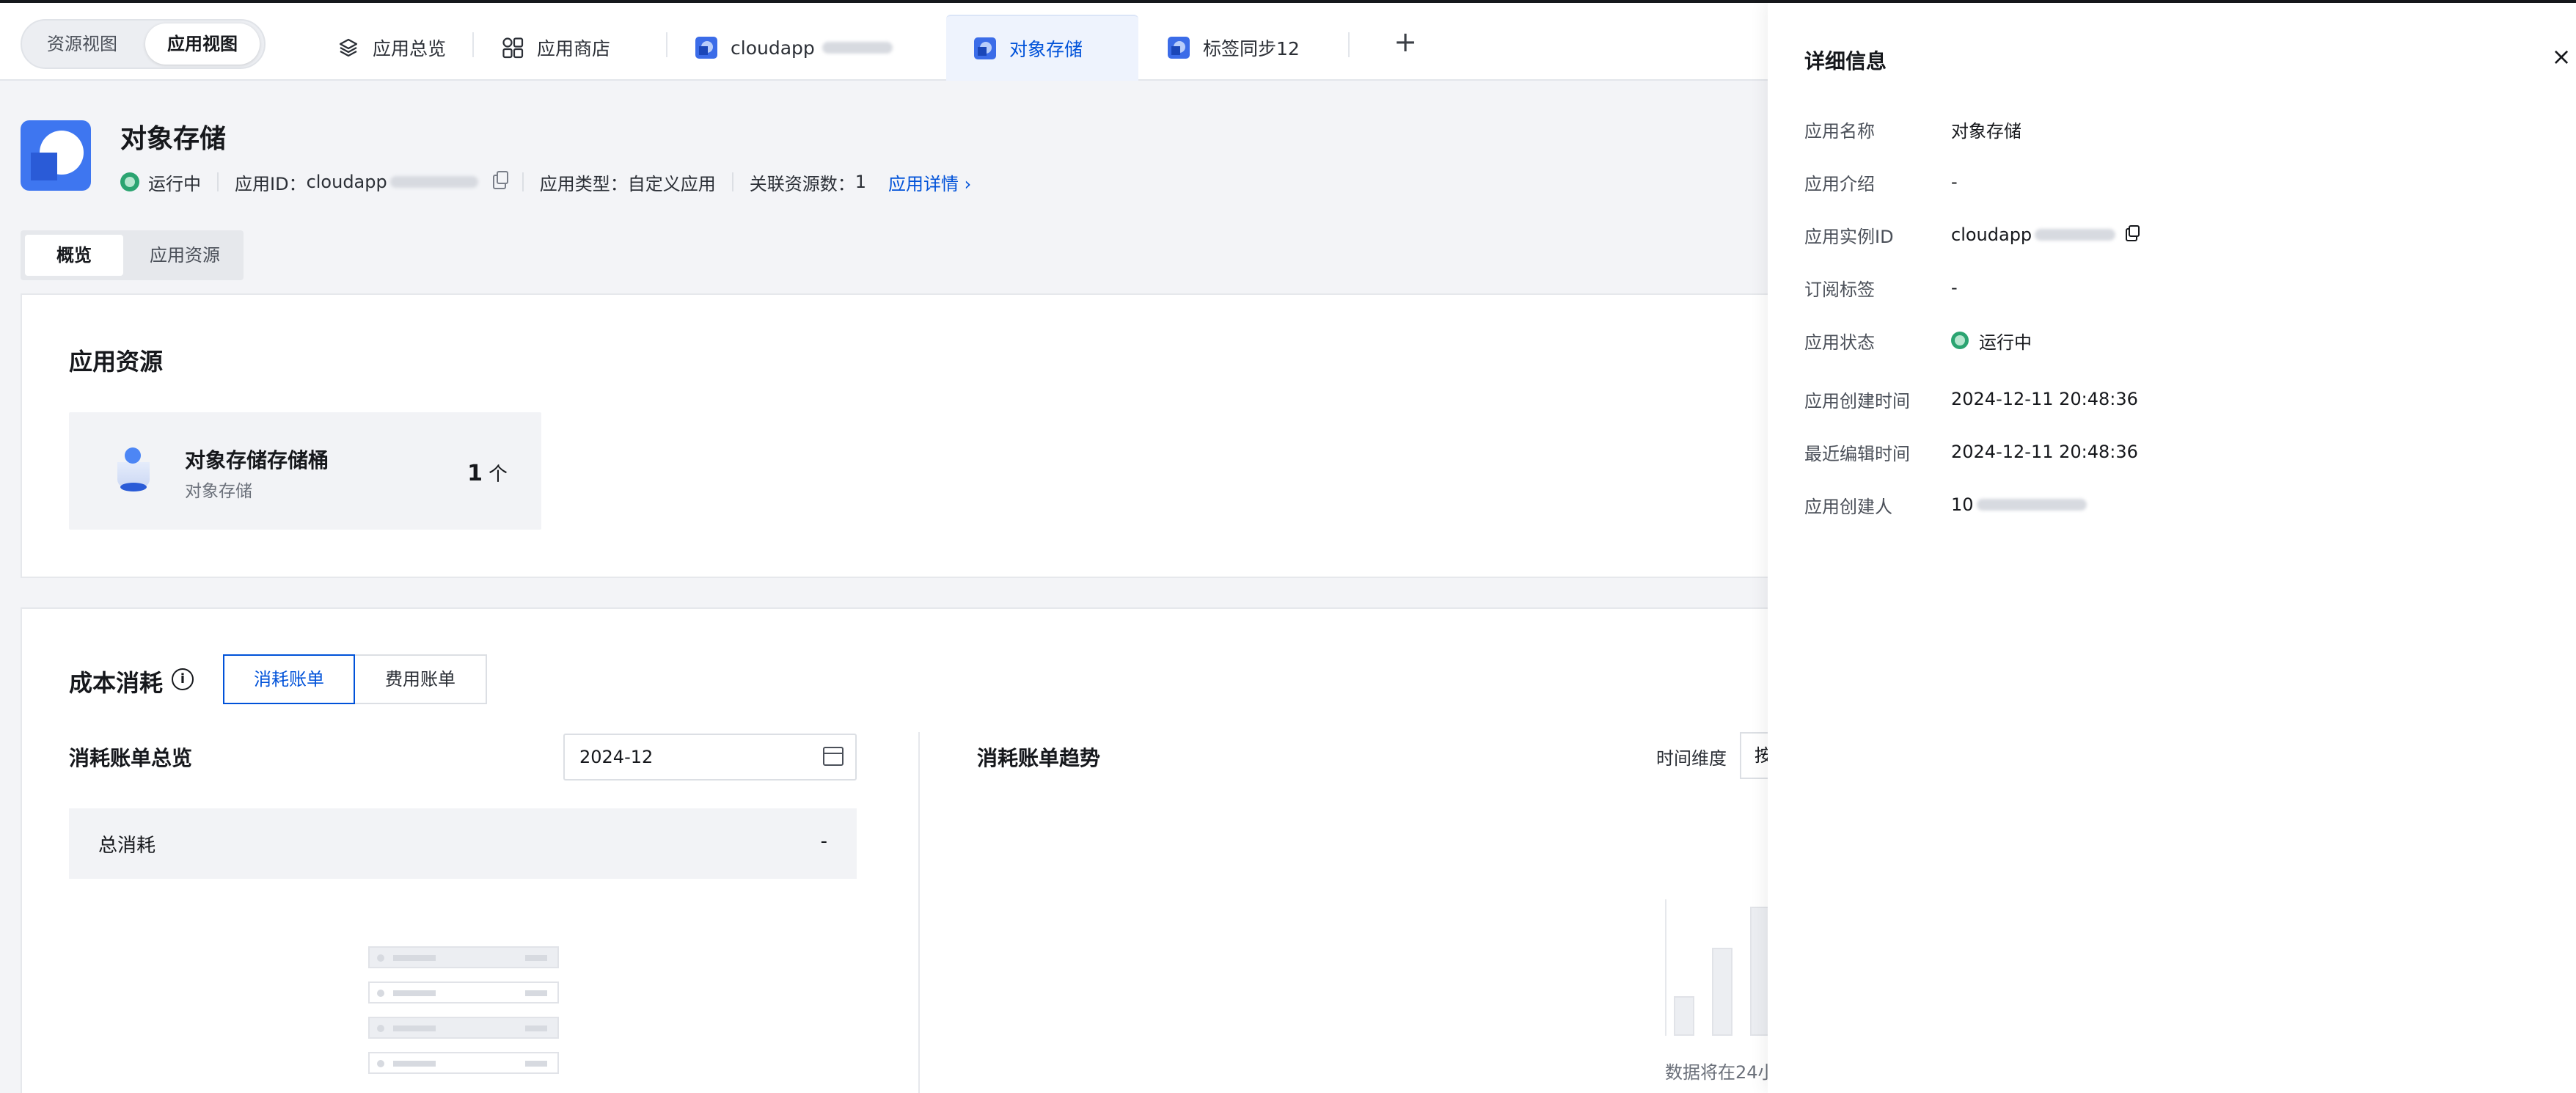  What do you see at coordinates (1846, 61) in the screenshot?
I see `drawer-title: 详细信息` at bounding box center [1846, 61].